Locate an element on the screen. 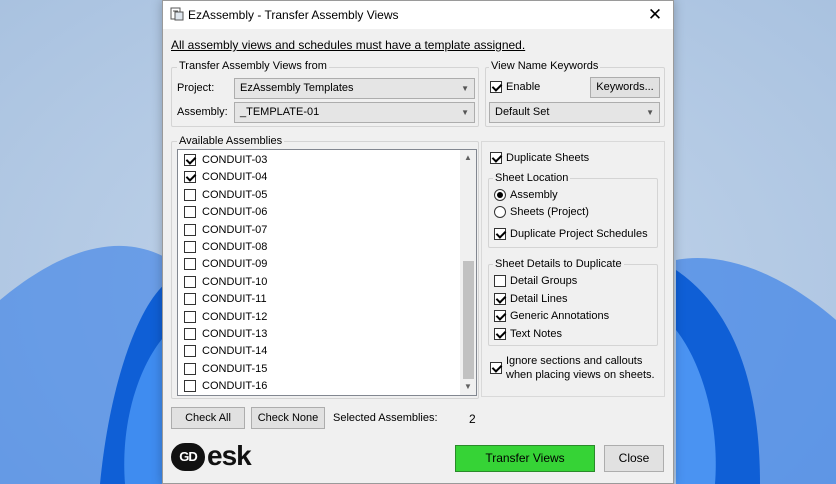 The width and height of the screenshot is (836, 484). assembly-name: CONDUIT-07 is located at coordinates (235, 229).